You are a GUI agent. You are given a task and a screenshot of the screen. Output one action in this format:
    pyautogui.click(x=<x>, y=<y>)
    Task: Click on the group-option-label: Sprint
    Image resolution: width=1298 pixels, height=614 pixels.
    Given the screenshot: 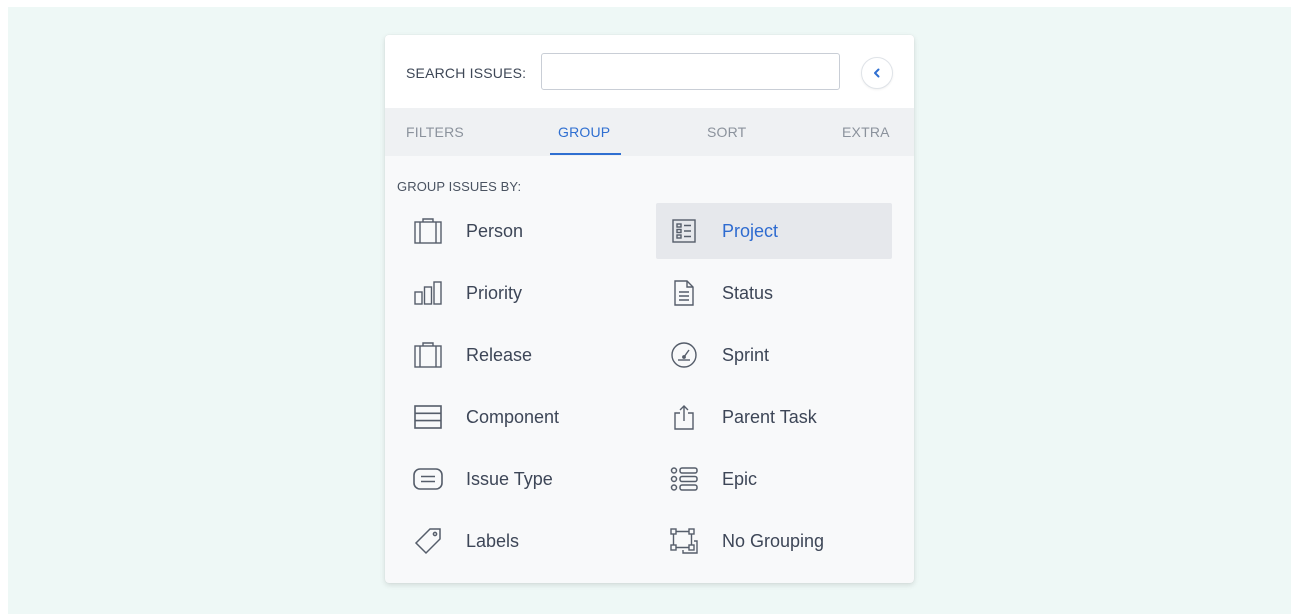 What is the action you would take?
    pyautogui.click(x=746, y=355)
    